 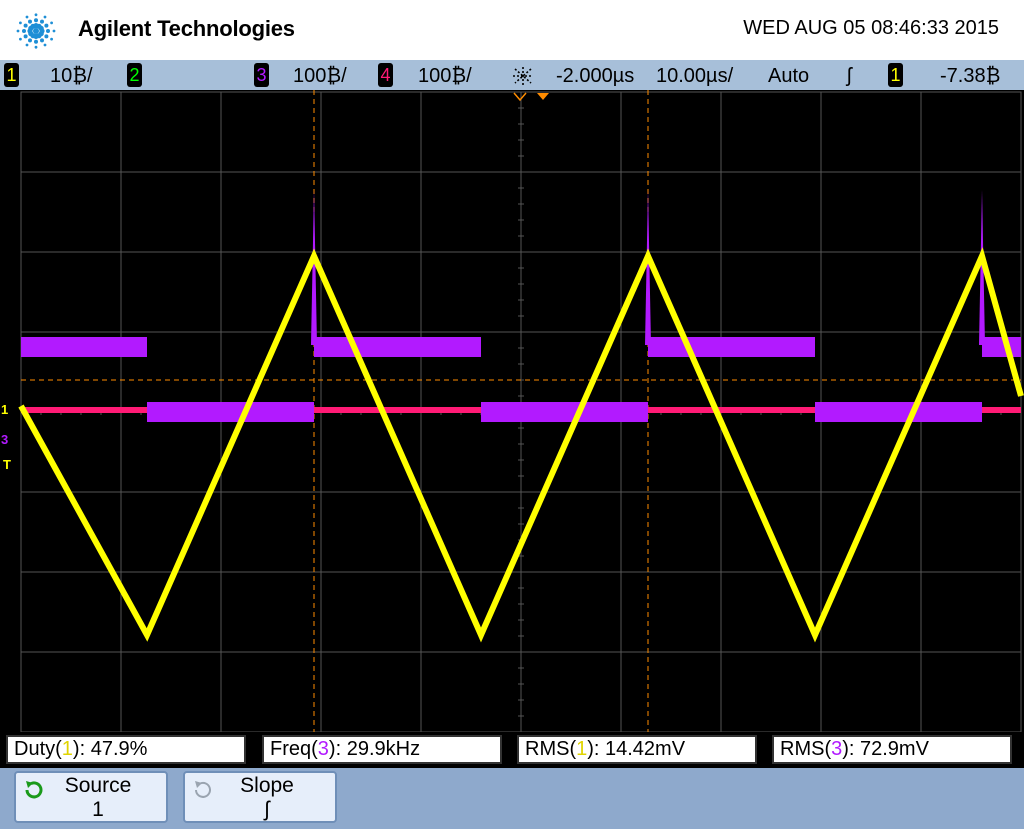 I want to click on channel-1-button: 1, so click(x=11, y=75).